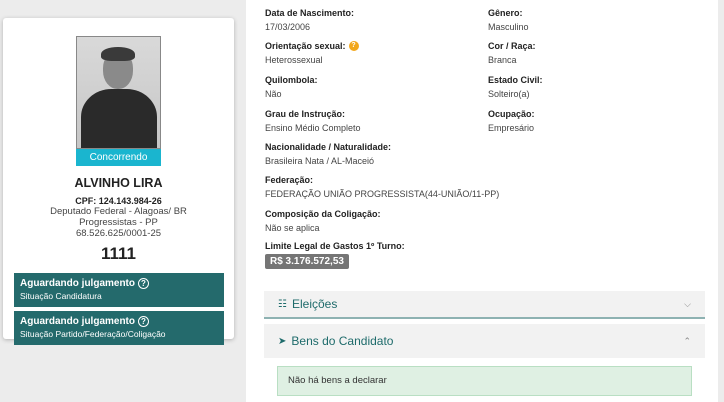  Describe the element at coordinates (291, 80) in the screenshot. I see `field-label: Quilombola:` at that location.